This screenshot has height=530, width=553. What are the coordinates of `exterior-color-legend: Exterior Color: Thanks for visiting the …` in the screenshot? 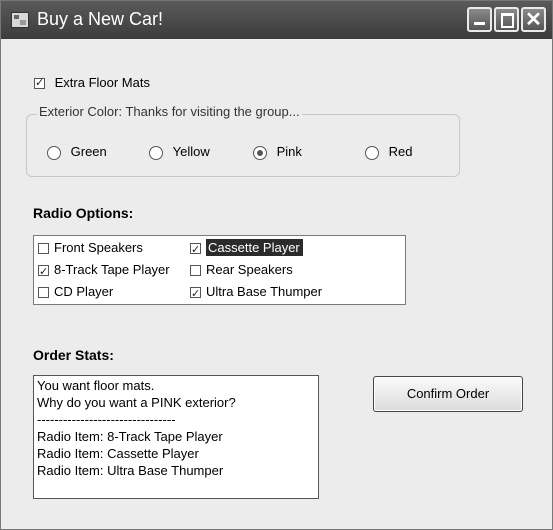 It's located at (169, 111).